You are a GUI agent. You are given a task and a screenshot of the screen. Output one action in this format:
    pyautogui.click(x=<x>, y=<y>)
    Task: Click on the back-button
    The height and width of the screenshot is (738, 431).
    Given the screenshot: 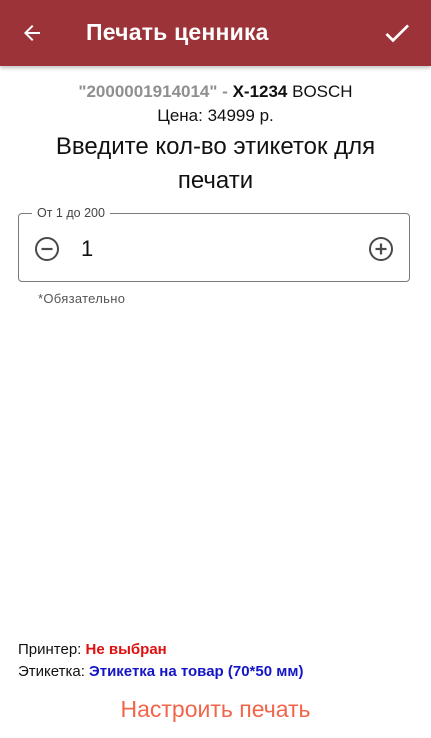 What is the action you would take?
    pyautogui.click(x=32, y=33)
    